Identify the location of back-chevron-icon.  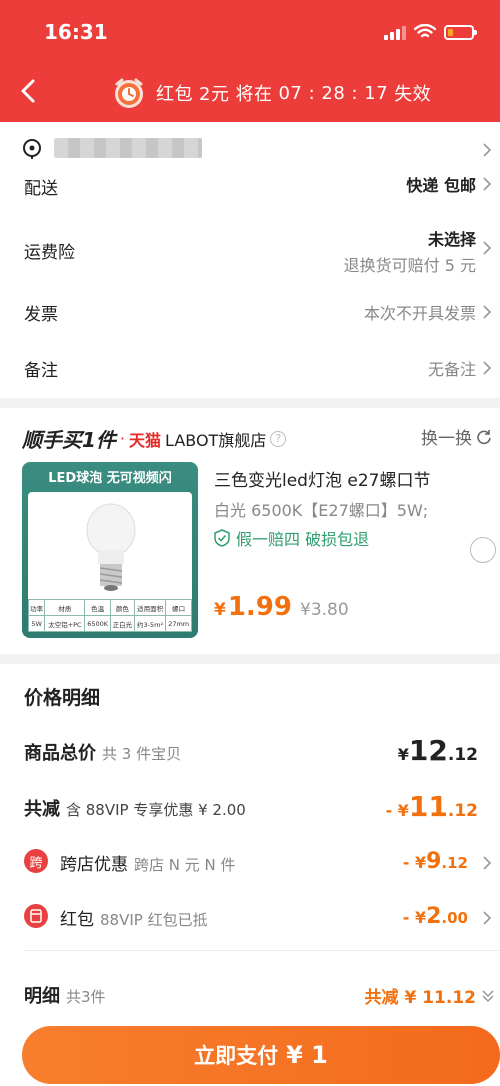
(29, 91).